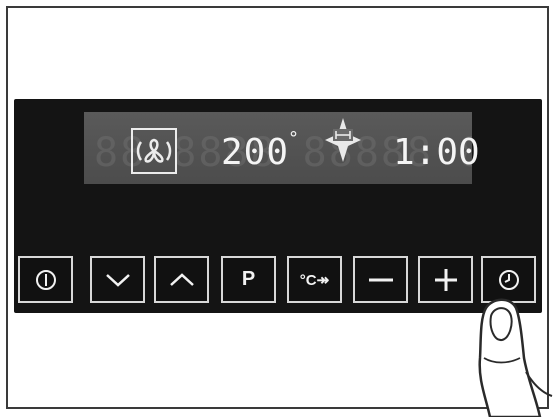  I want to click on temperature-readout: 200, so click(255, 152).